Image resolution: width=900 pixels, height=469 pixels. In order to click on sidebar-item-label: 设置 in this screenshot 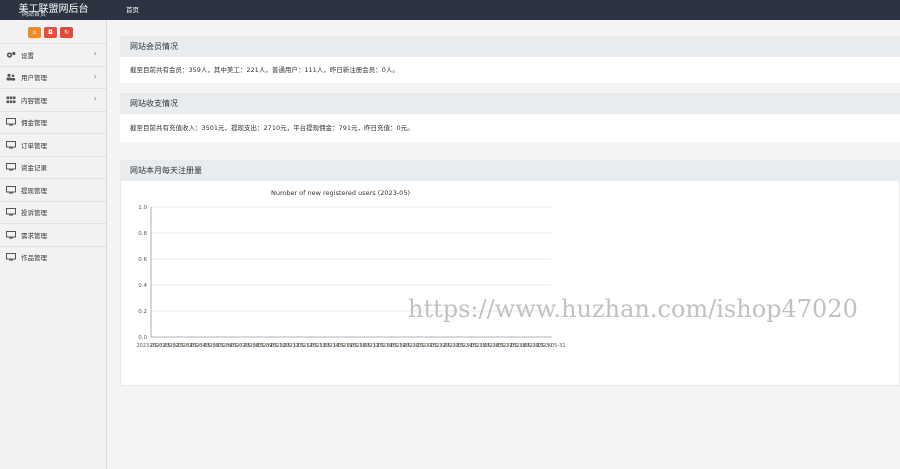, I will do `click(27, 55)`.